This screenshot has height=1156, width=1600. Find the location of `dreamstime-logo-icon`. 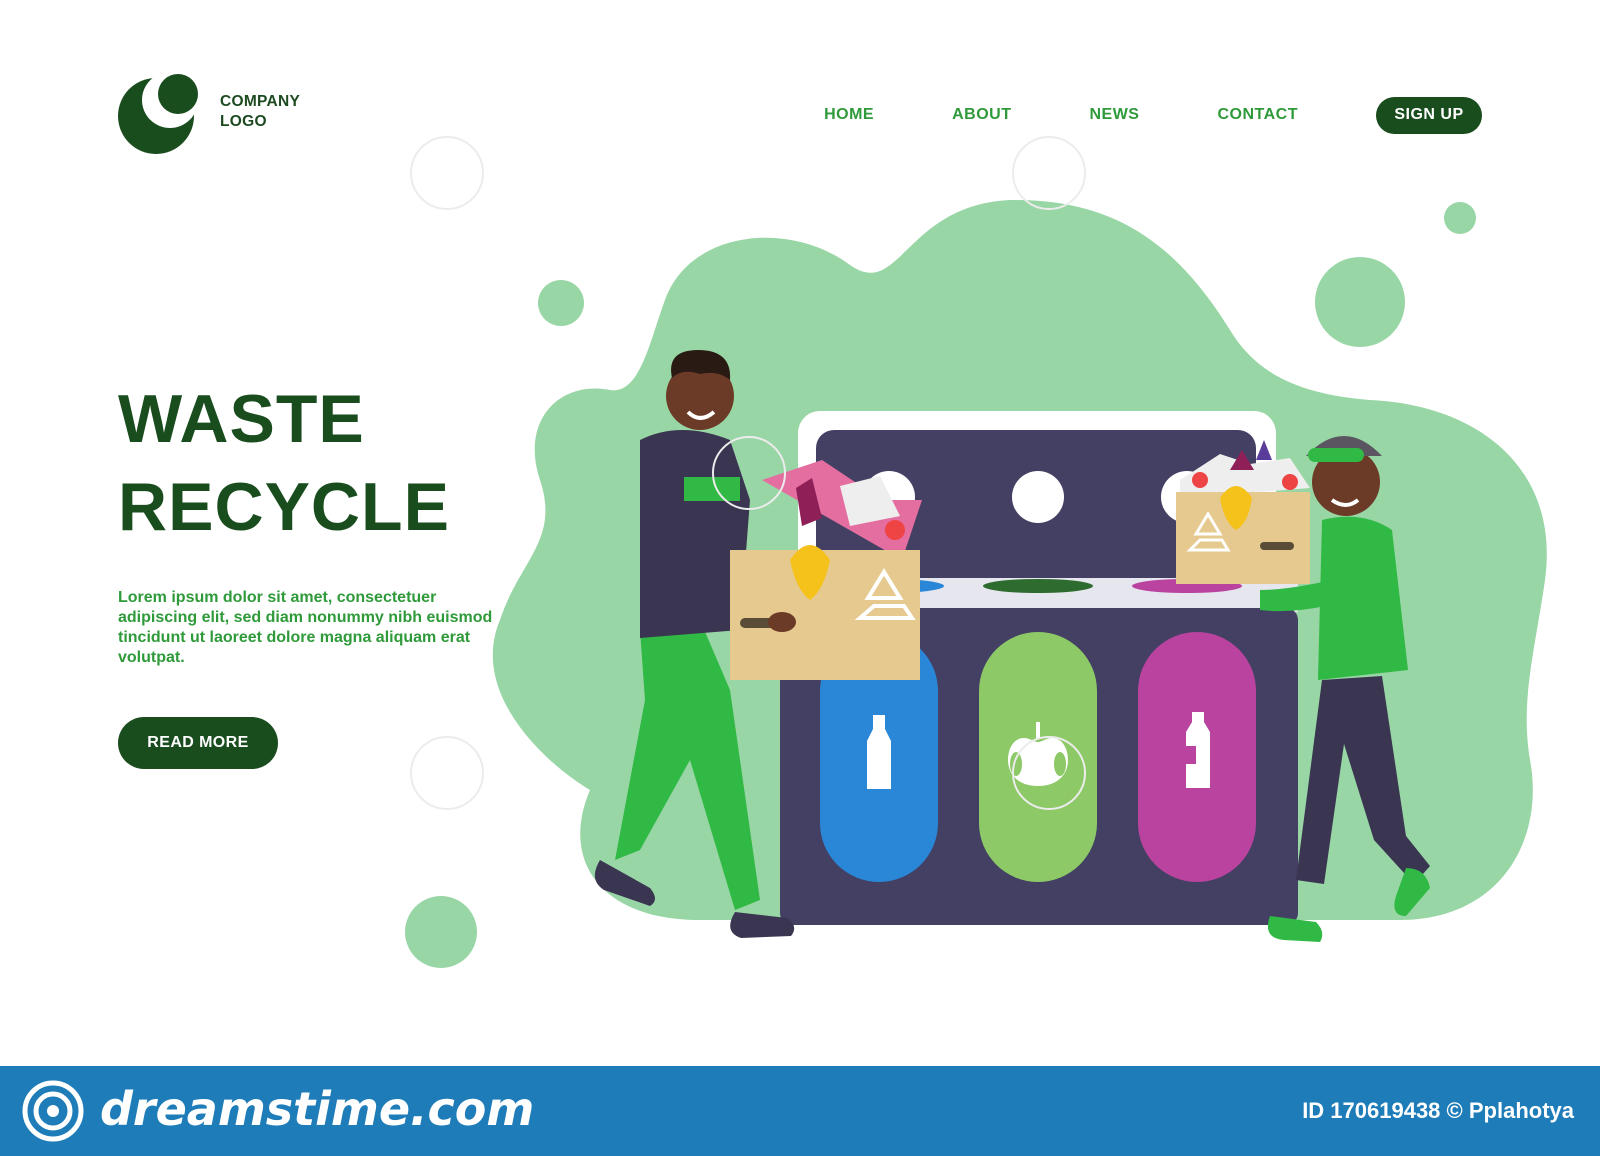

dreamstime-logo-icon is located at coordinates (53, 1111).